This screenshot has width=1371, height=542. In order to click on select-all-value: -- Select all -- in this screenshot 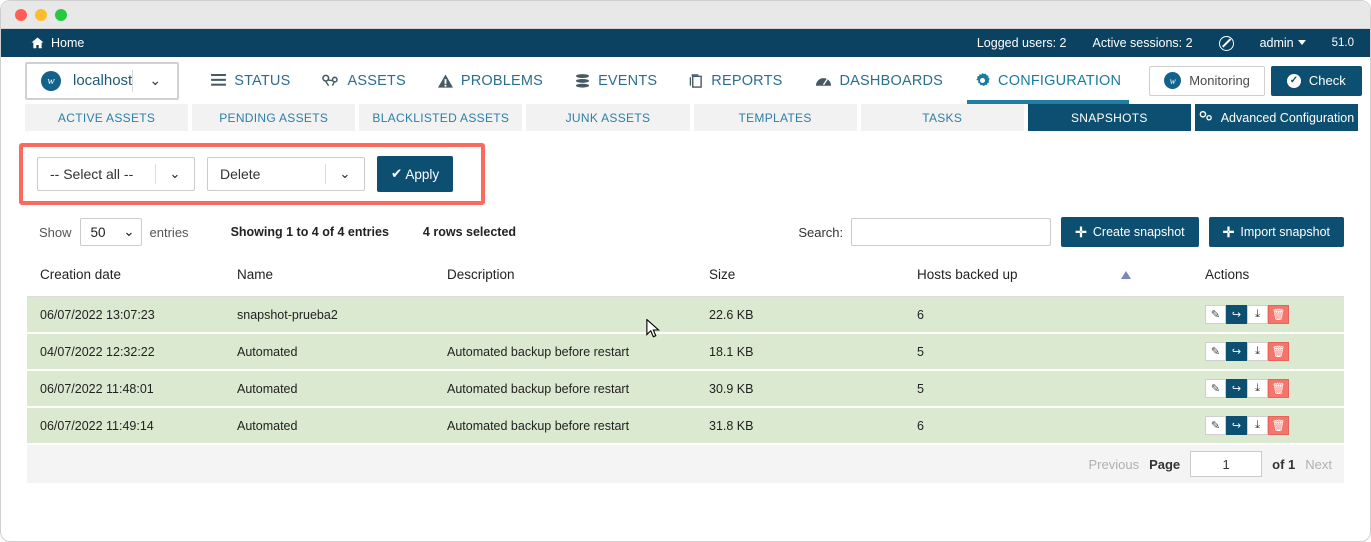, I will do `click(92, 174)`.